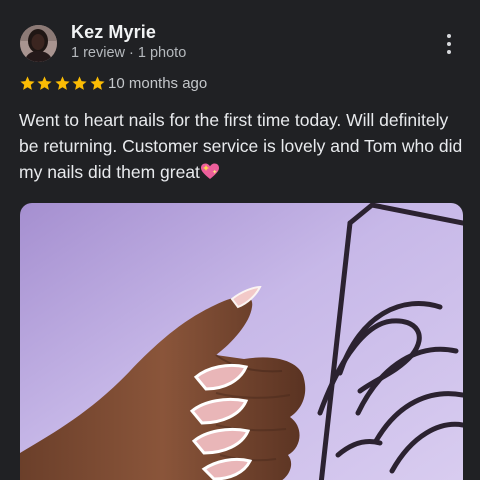  Describe the element at coordinates (113, 32) in the screenshot. I see `reviewer-name: Kez Myrie` at that location.